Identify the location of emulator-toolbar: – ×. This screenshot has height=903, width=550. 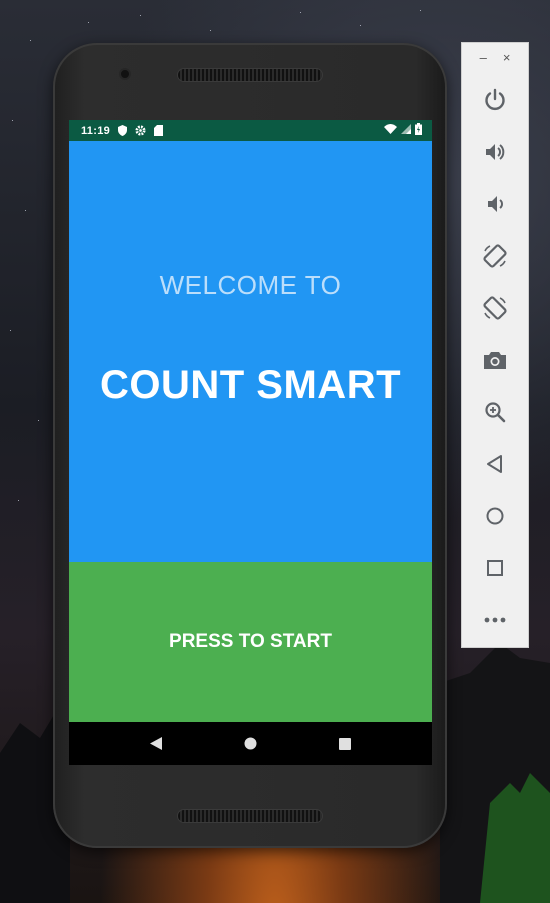
(495, 345).